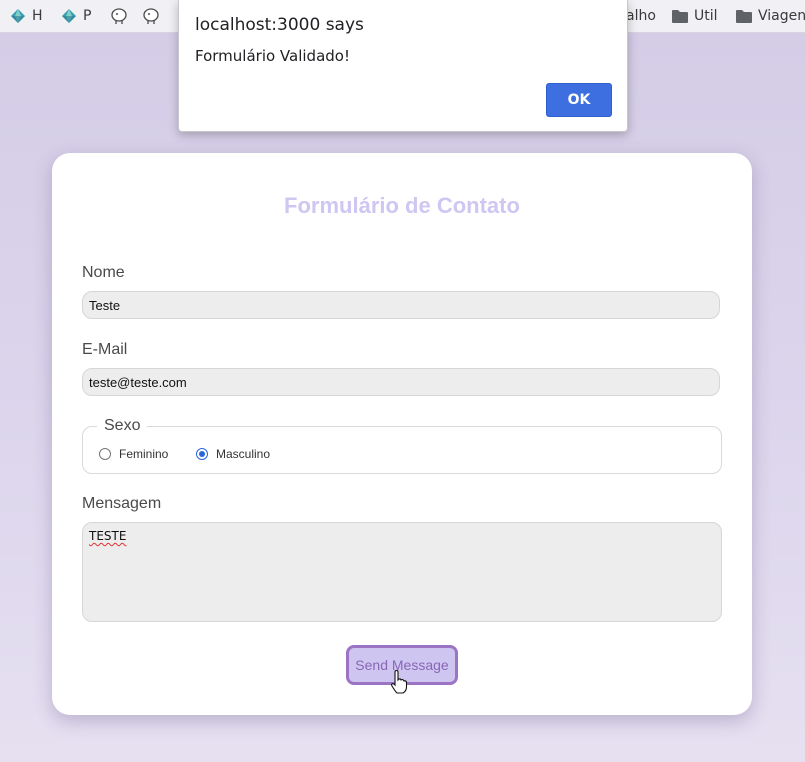 This screenshot has height=762, width=805. I want to click on bookmark-label: H, so click(37, 16).